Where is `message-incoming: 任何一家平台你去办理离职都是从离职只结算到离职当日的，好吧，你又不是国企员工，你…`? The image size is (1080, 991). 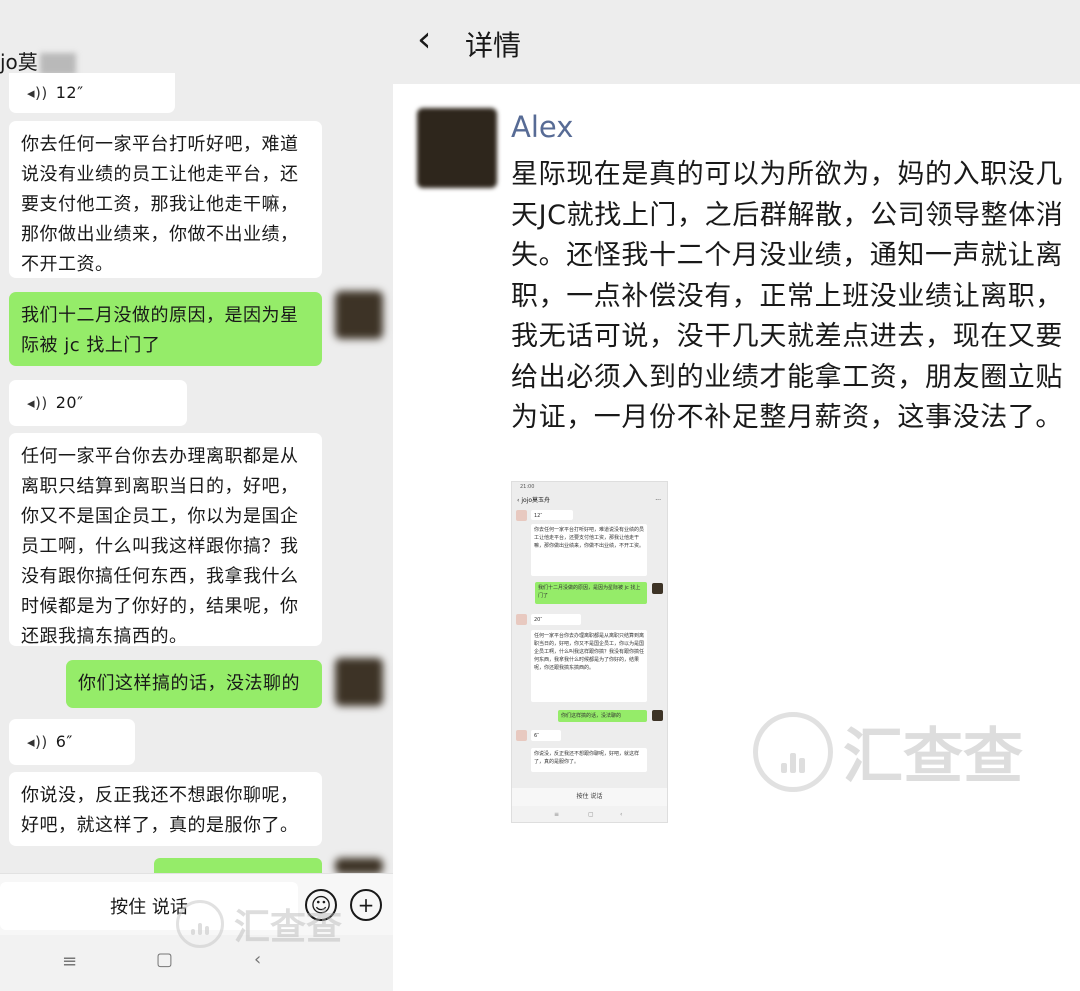 message-incoming: 任何一家平台你去办理离职都是从离职只结算到离职当日的，好吧，你又不是国企员工，你… is located at coordinates (165, 540).